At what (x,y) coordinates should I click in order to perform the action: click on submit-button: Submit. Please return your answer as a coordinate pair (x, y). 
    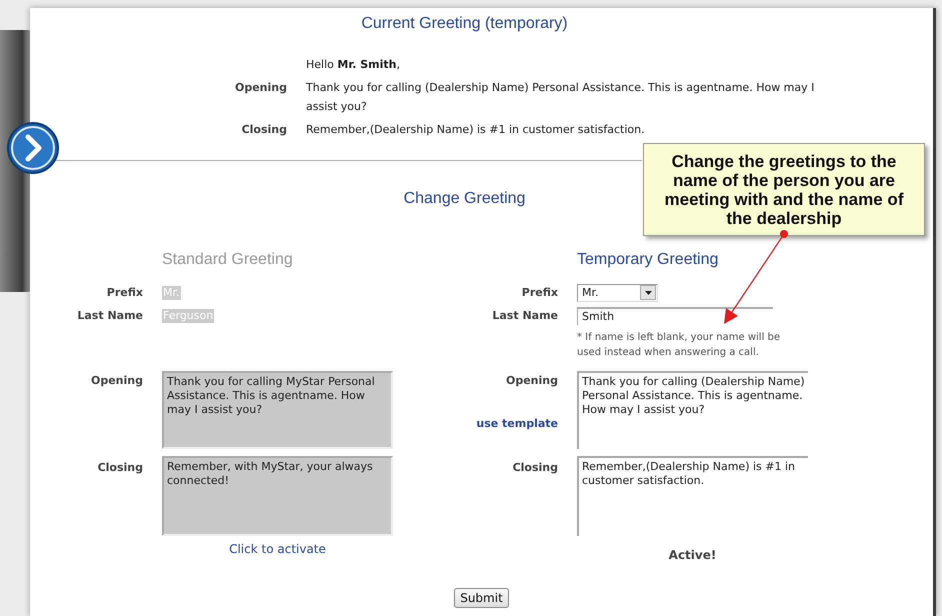
    Looking at the image, I should click on (481, 598).